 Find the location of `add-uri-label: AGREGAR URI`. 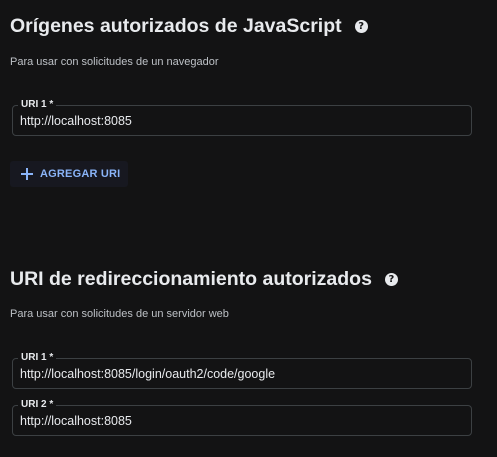

add-uri-label: AGREGAR URI is located at coordinates (80, 174).